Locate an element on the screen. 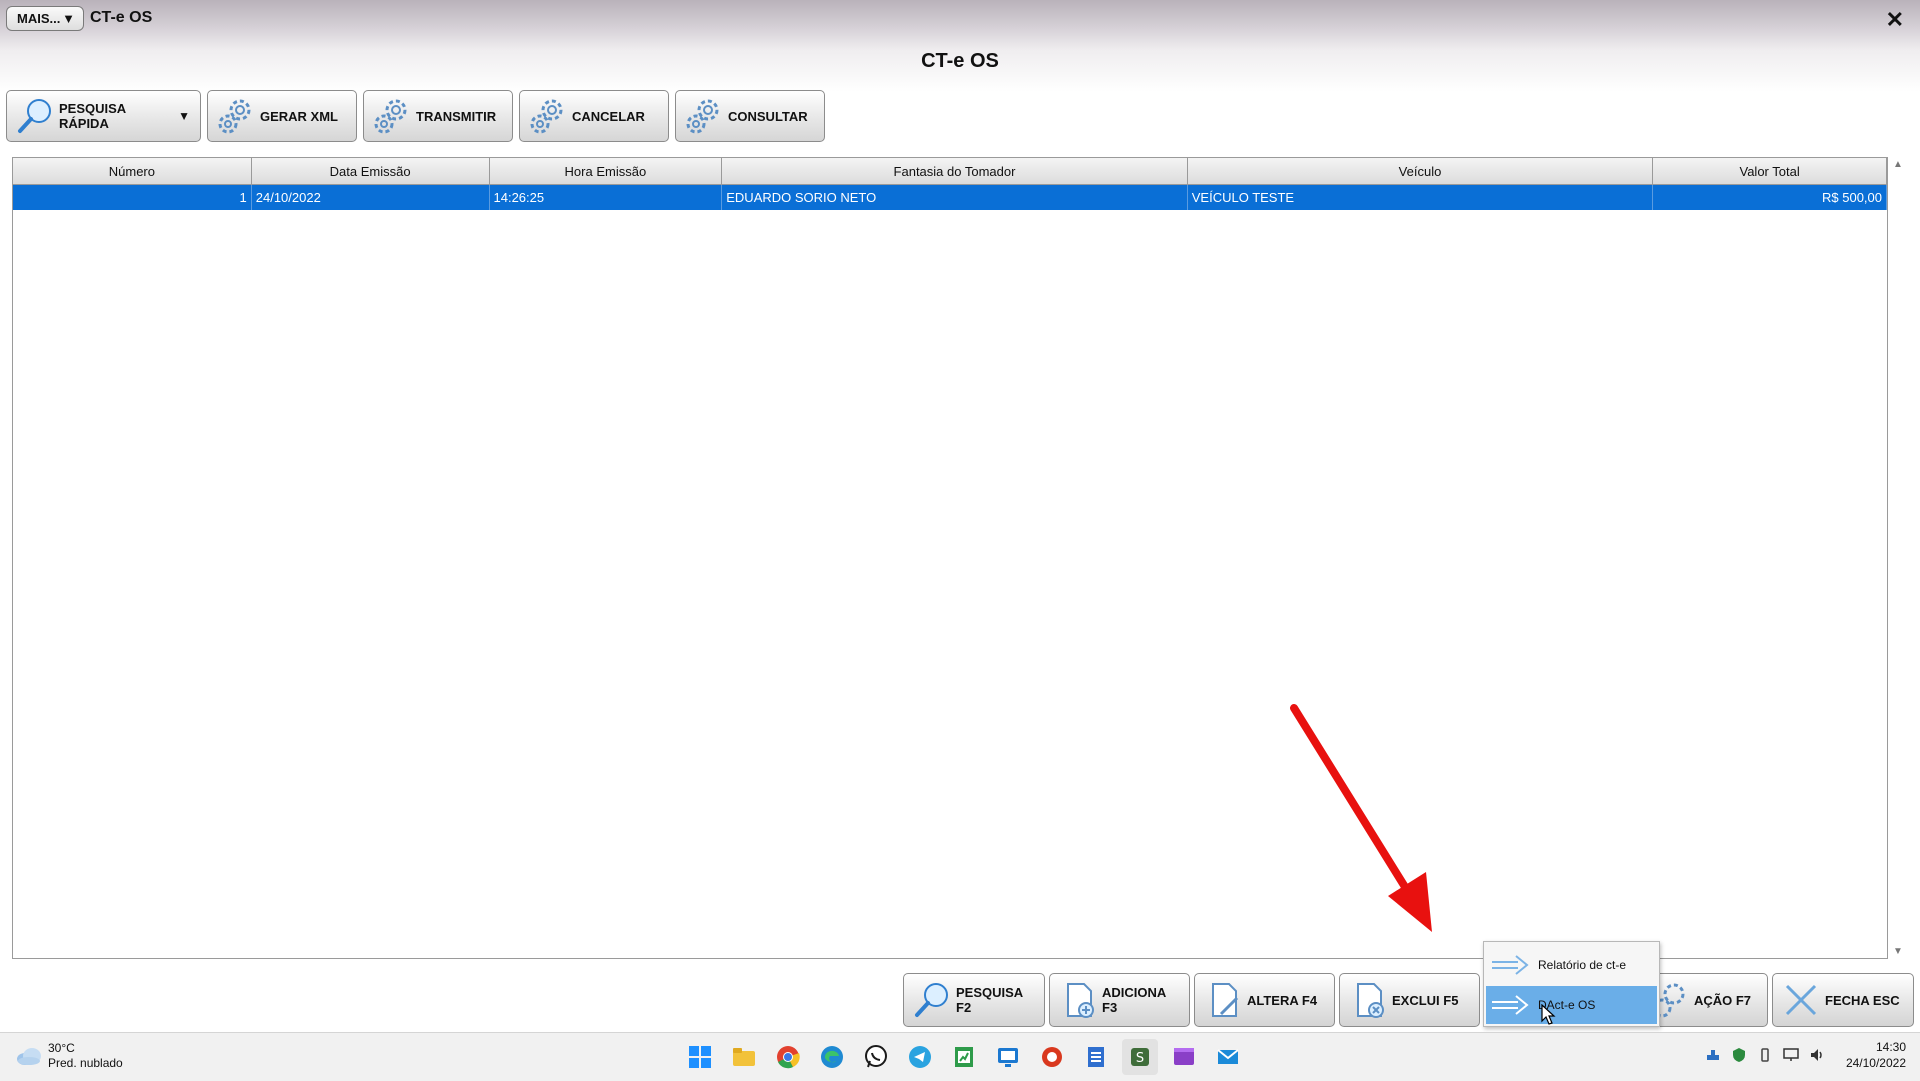  cell-numero: 1 is located at coordinates (132, 197).